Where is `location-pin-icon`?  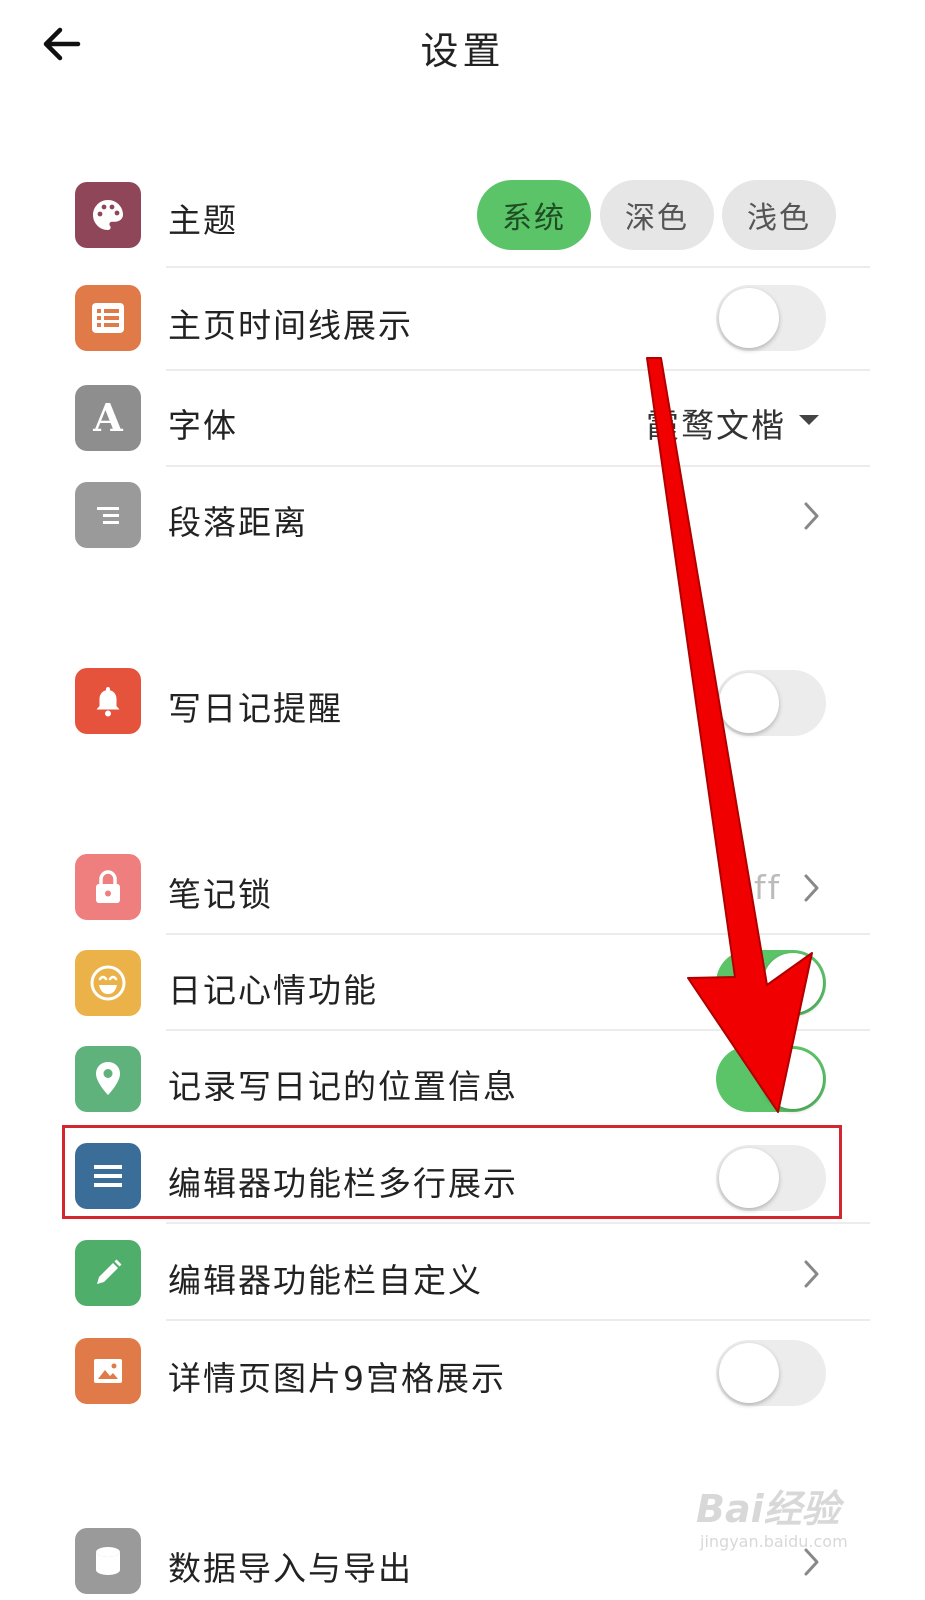 location-pin-icon is located at coordinates (108, 1079).